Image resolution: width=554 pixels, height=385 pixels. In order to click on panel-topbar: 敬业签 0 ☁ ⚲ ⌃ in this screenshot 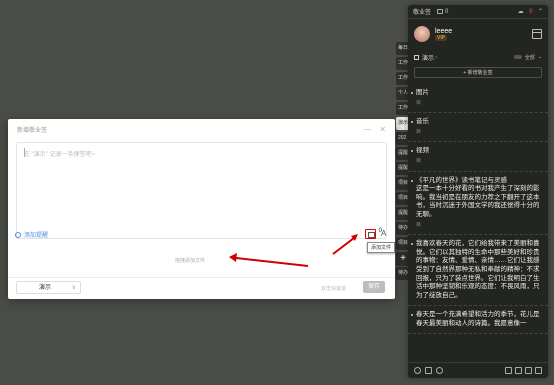, I will do `click(478, 12)`.